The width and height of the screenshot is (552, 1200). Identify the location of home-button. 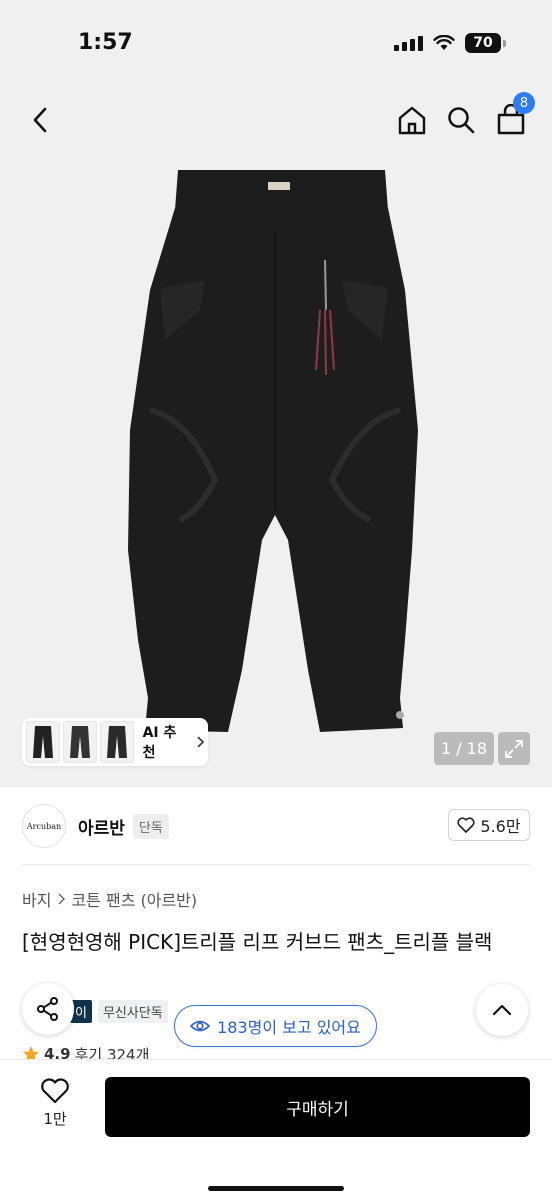
(412, 120).